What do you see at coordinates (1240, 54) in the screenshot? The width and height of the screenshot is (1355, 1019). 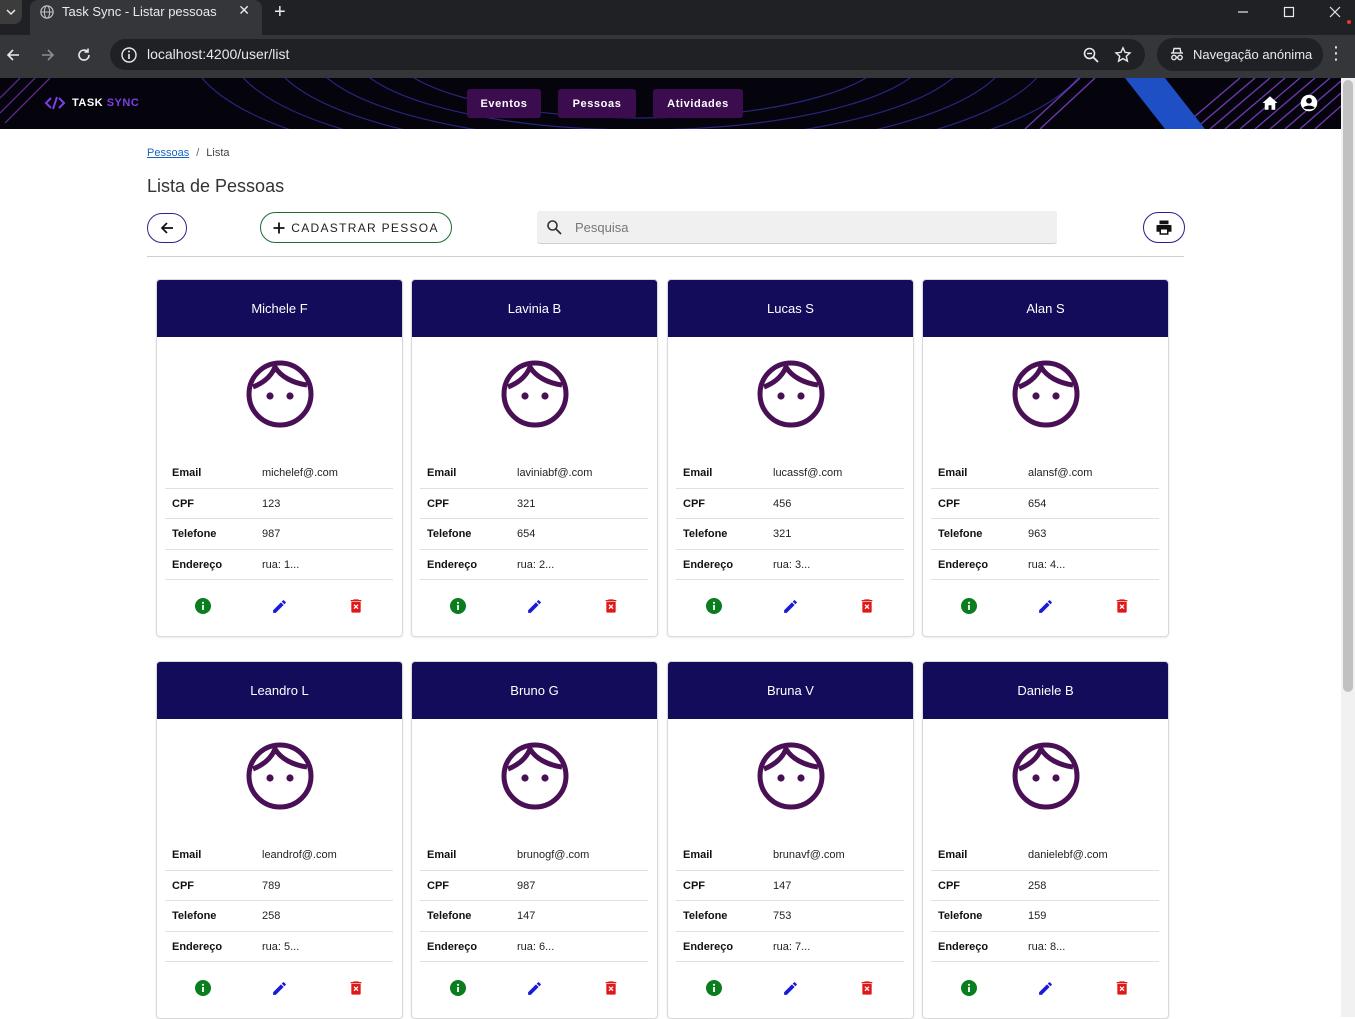 I see `incognito-indicator: Navegação anónima` at bounding box center [1240, 54].